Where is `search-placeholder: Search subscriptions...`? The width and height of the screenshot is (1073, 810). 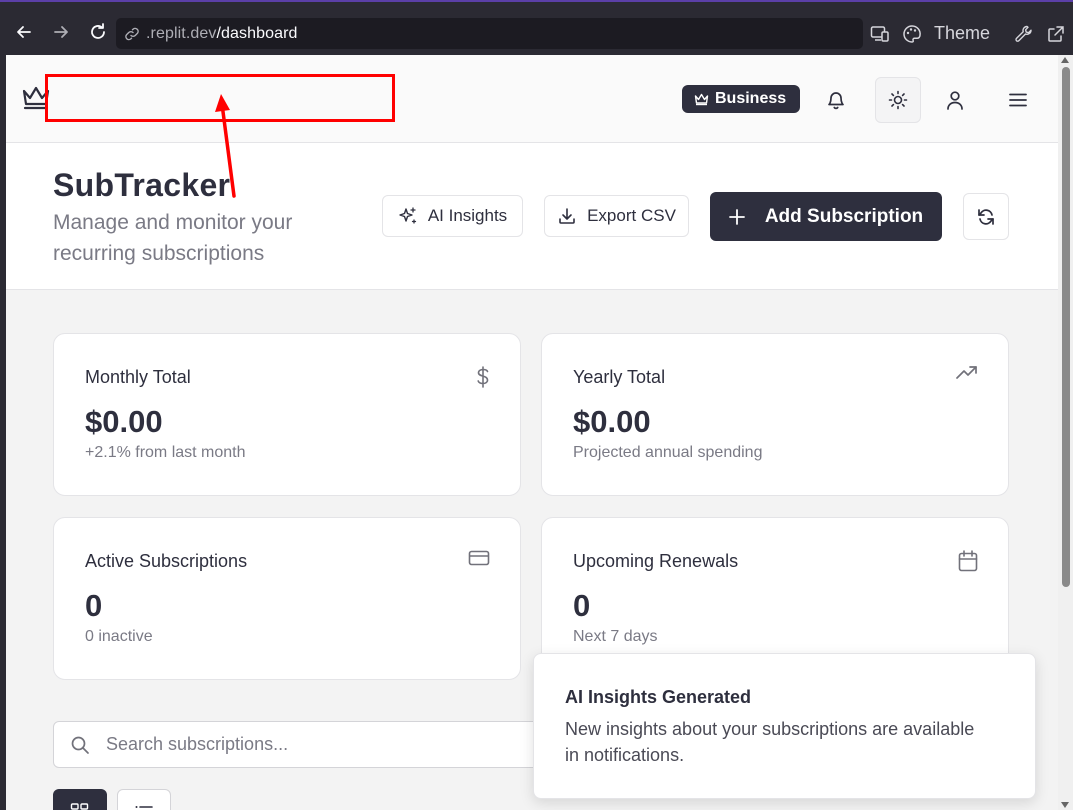 search-placeholder: Search subscriptions... is located at coordinates (197, 744).